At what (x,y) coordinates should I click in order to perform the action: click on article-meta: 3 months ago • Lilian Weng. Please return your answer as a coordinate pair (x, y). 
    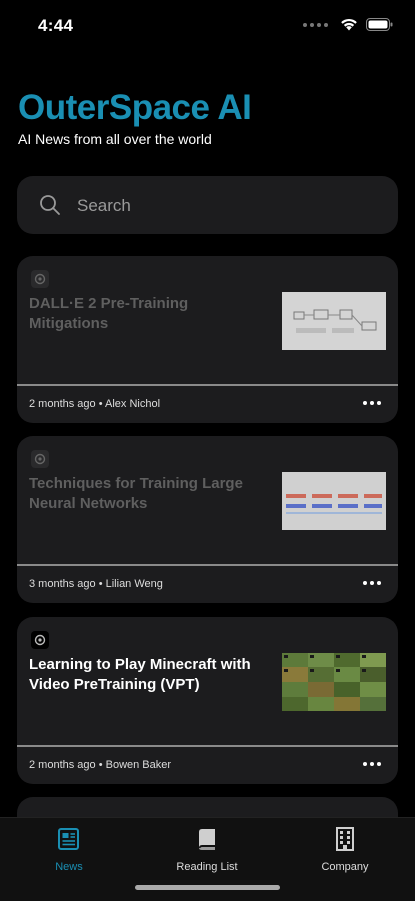
    Looking at the image, I should click on (96, 584).